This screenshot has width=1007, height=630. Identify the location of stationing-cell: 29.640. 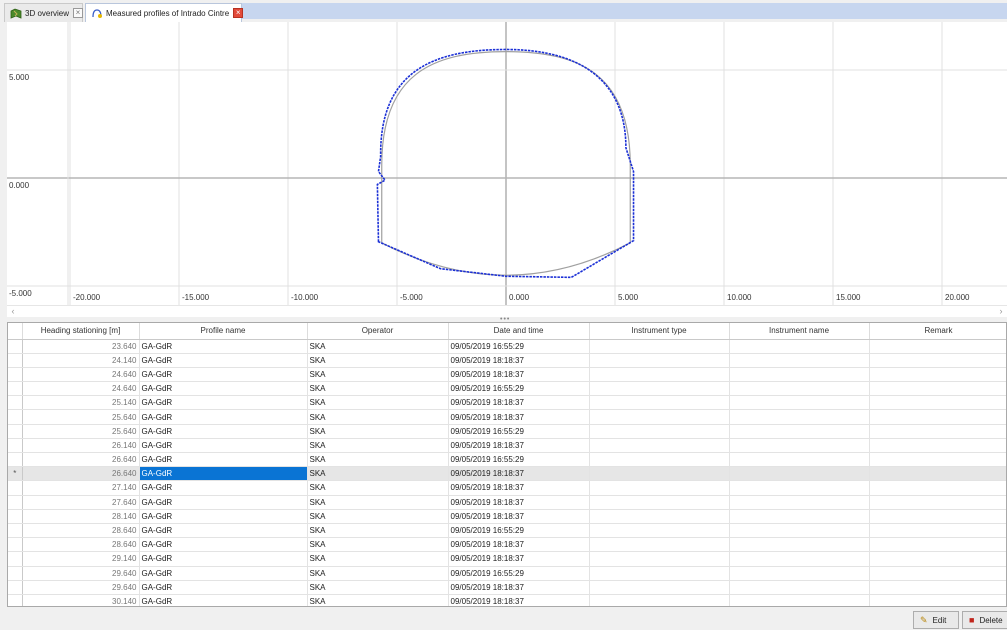
(81, 587).